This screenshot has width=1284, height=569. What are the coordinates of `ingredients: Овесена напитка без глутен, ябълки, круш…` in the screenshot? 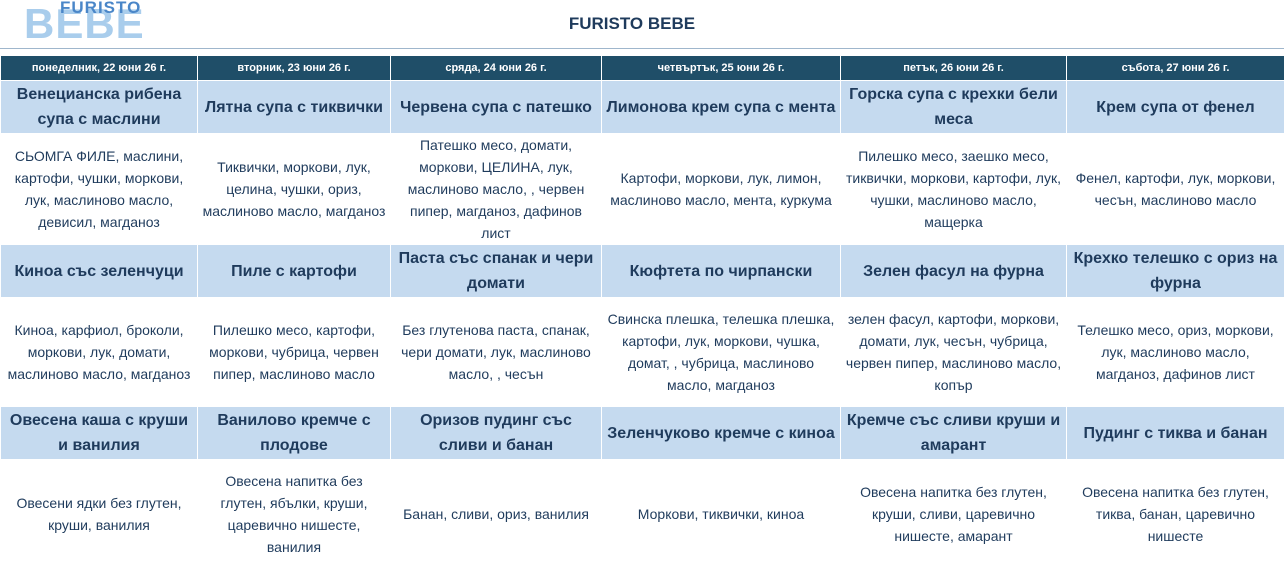 It's located at (294, 514).